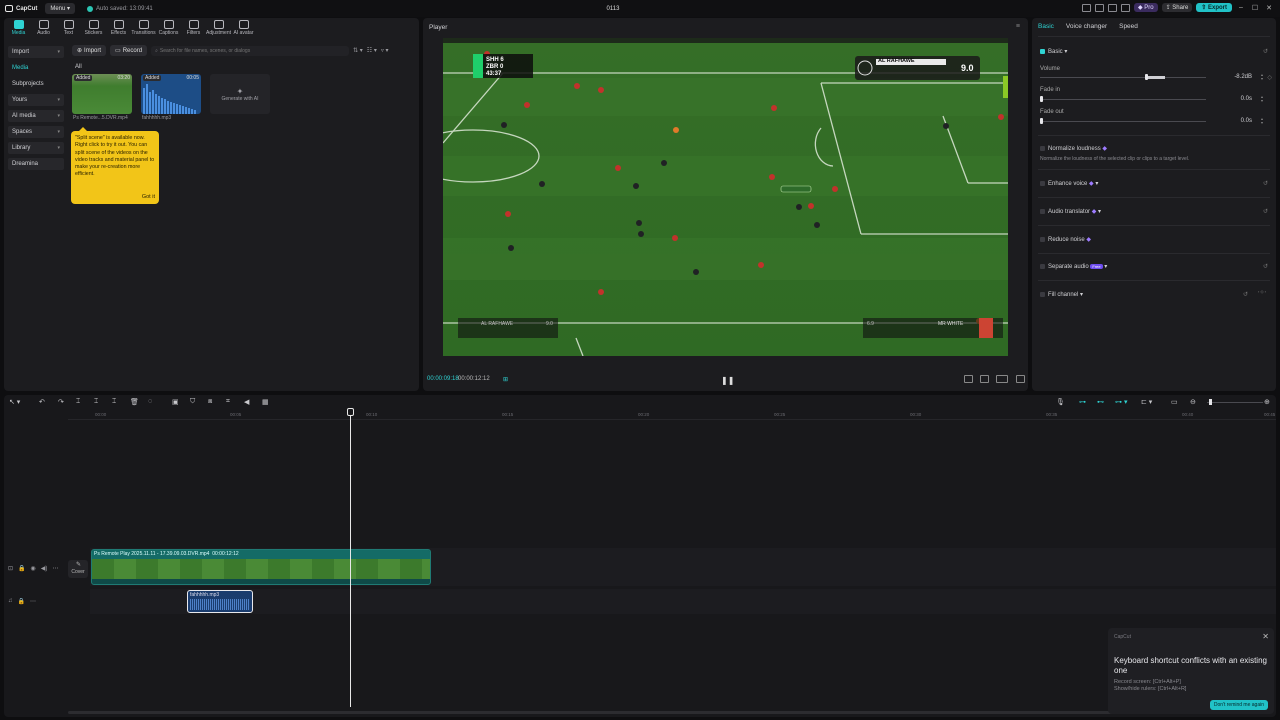 The width and height of the screenshot is (1280, 720). I want to click on import-button: ⊕ Import, so click(89, 50).